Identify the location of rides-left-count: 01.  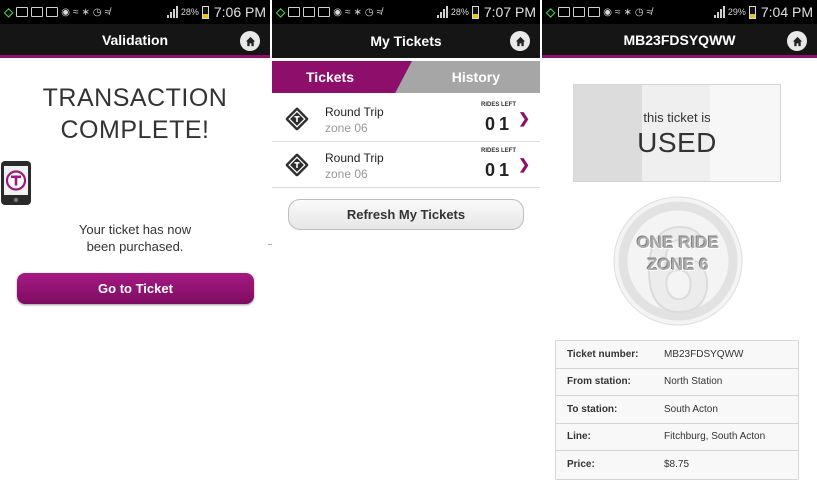
(498, 170).